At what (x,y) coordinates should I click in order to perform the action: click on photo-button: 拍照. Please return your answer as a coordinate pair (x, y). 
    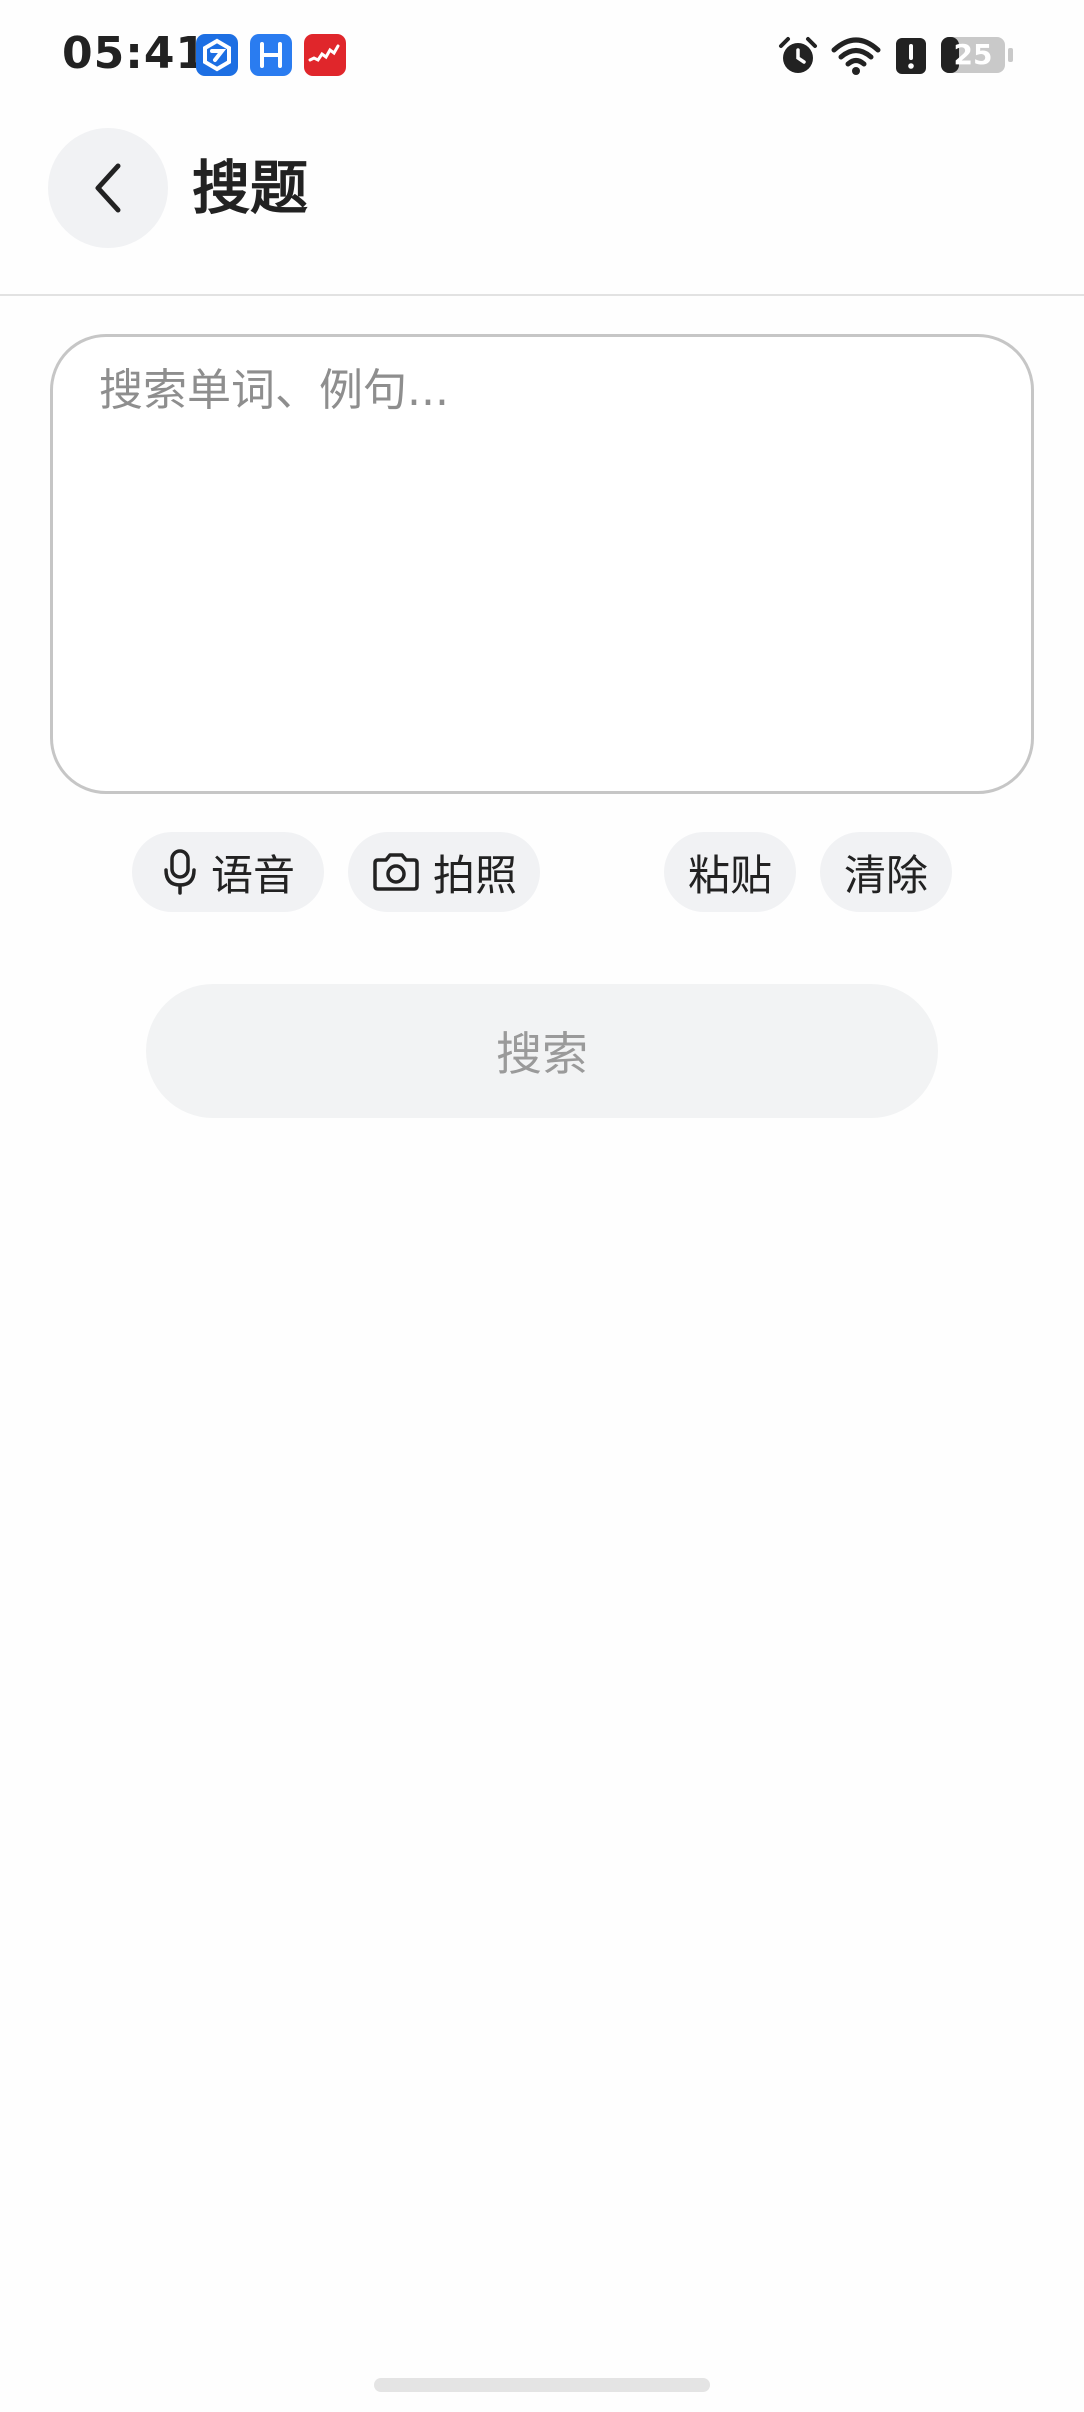
    Looking at the image, I should click on (444, 872).